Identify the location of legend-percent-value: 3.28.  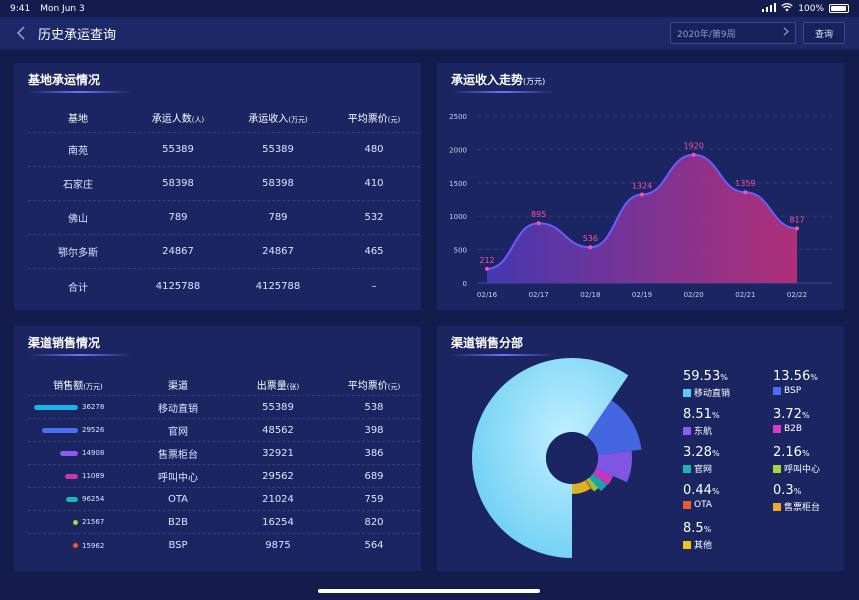
(697, 452).